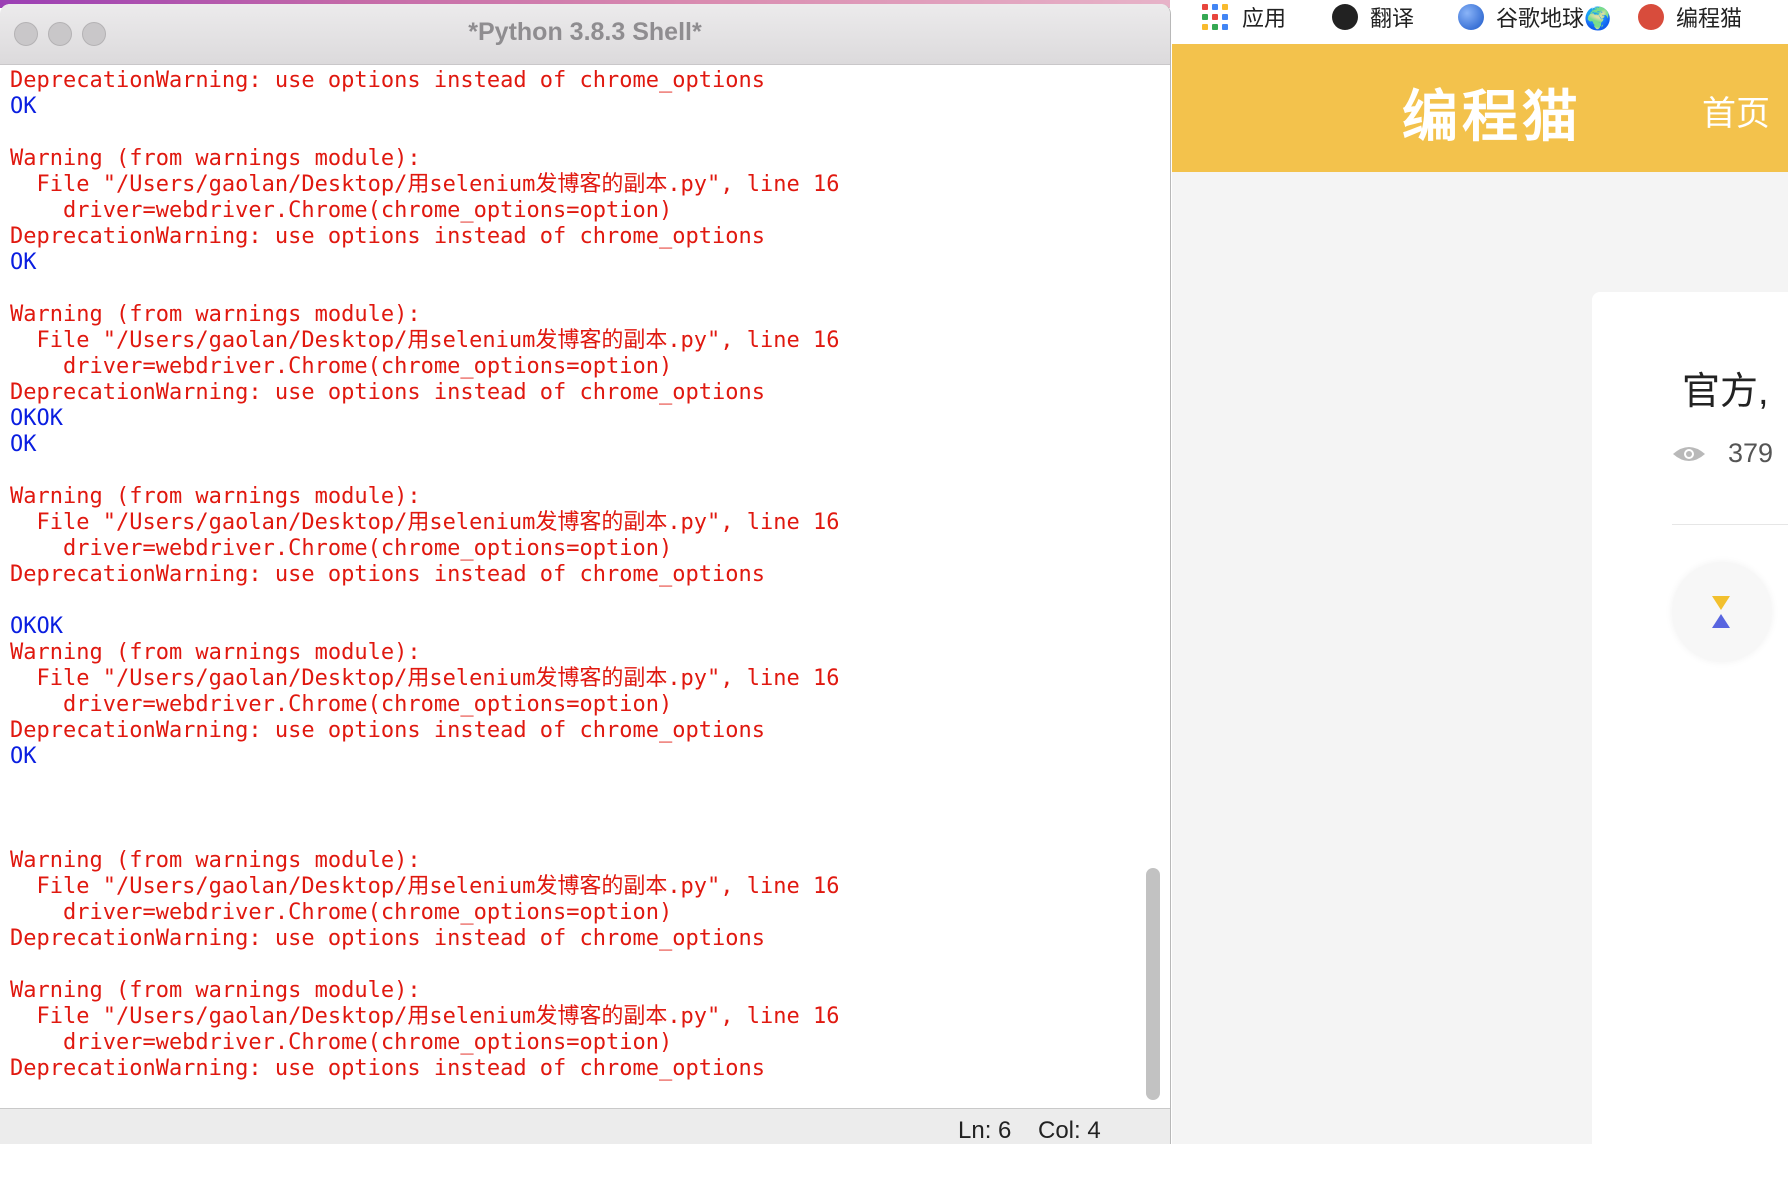 This screenshot has height=1192, width=1788. Describe the element at coordinates (1554, 18) in the screenshot. I see `bookmark-label: 谷歌地球🌍` at that location.